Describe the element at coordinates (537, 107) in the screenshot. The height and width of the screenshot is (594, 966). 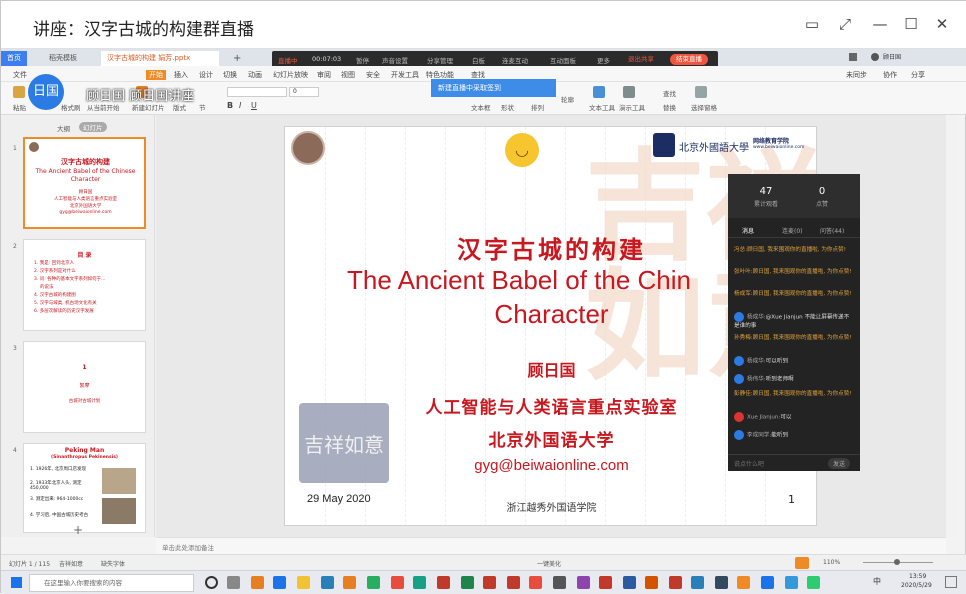
I see `arrange-button: 排列` at that location.